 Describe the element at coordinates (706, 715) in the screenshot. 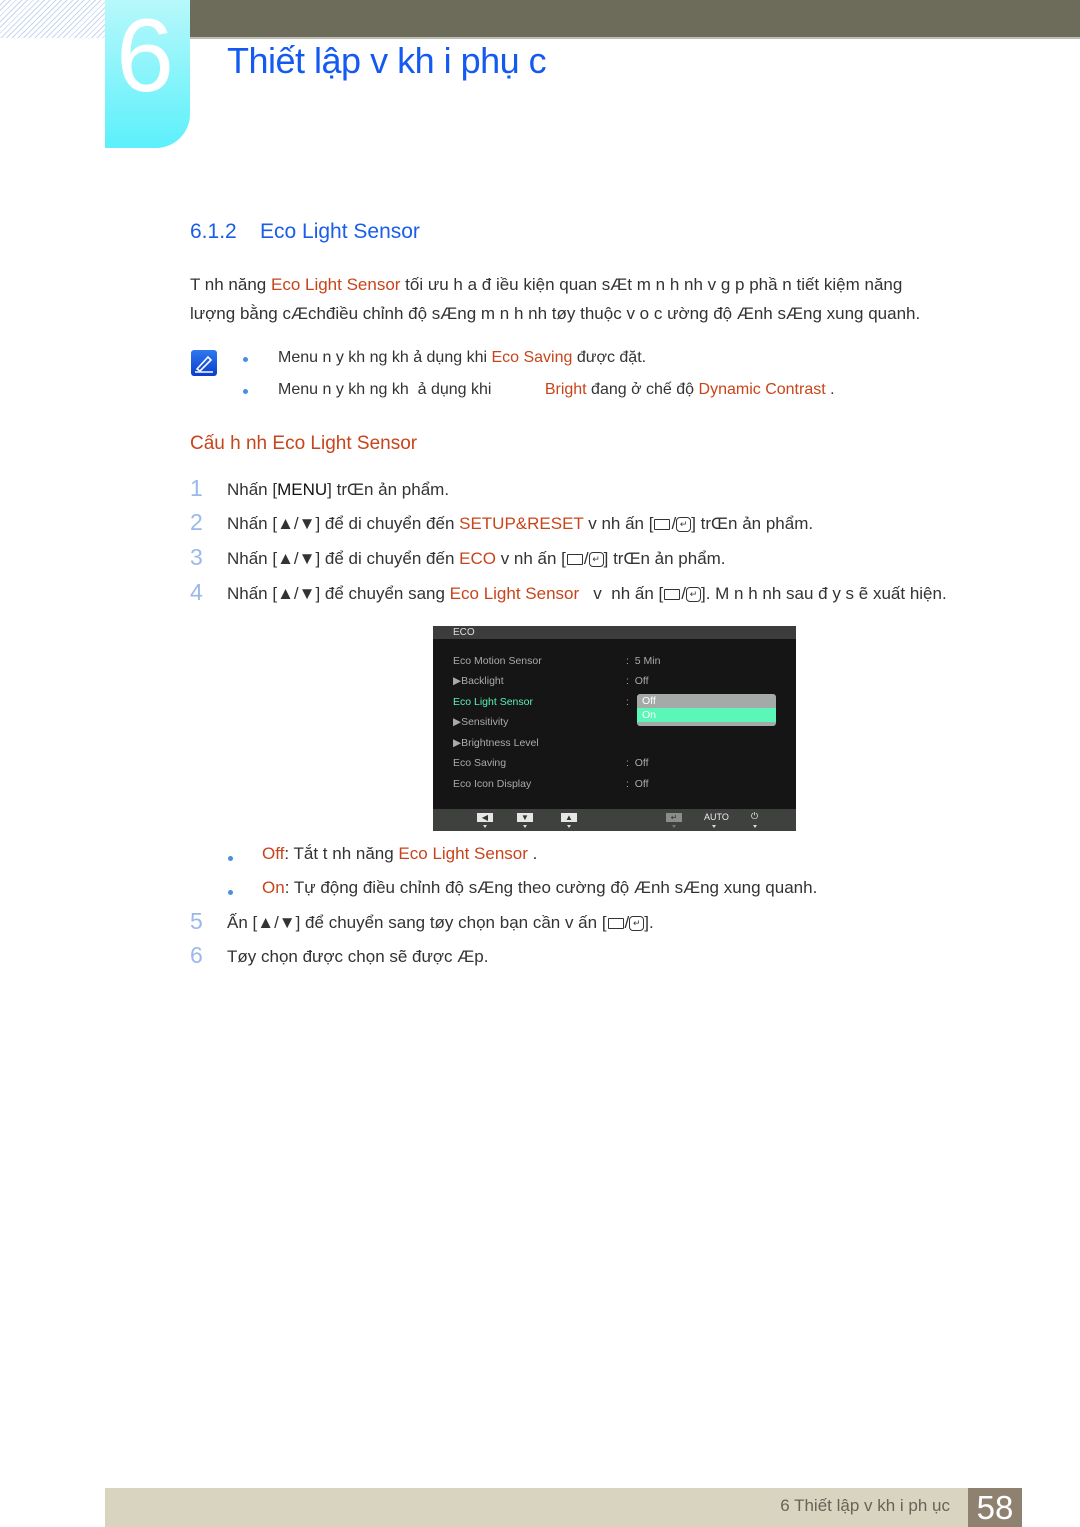

I see `osd-option-on: On` at that location.